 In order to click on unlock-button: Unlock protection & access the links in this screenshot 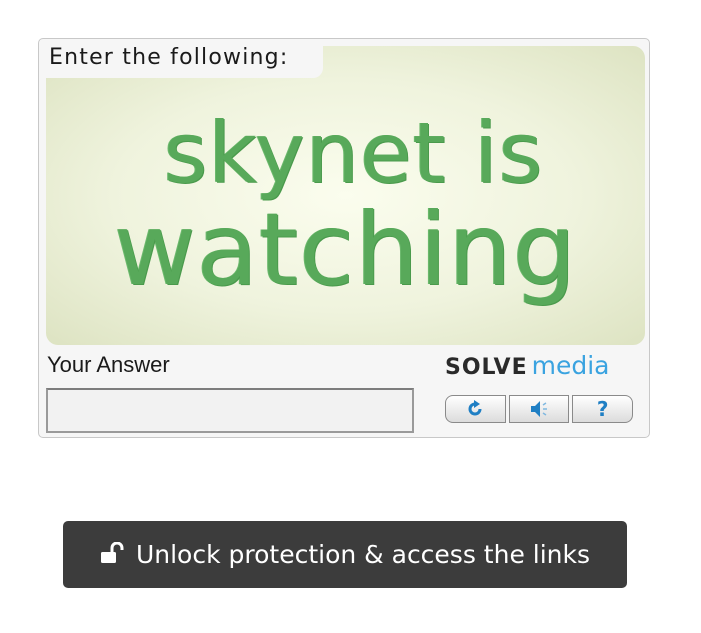, I will do `click(345, 554)`.